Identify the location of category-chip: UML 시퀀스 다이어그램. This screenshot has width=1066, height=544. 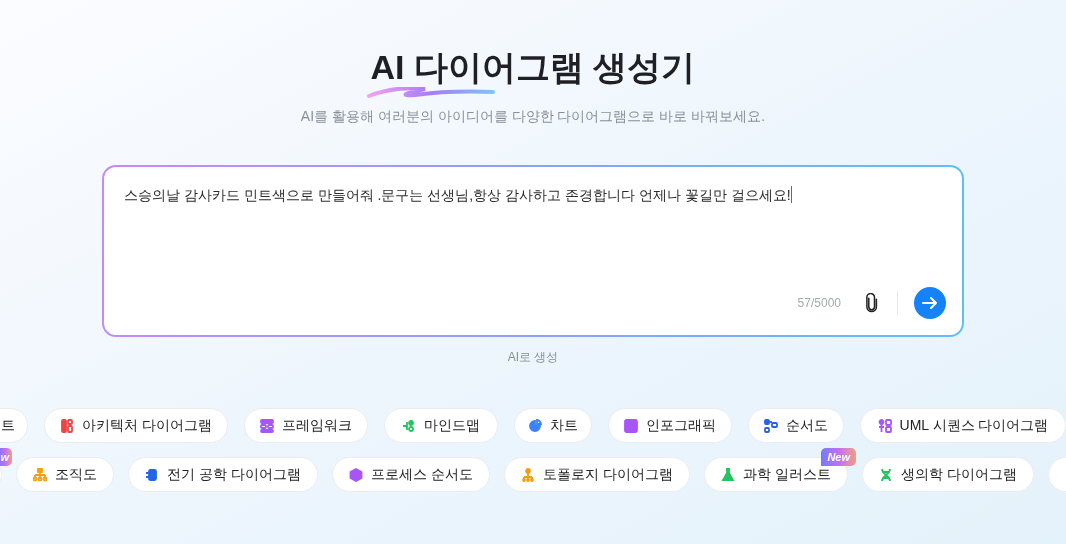
(963, 425).